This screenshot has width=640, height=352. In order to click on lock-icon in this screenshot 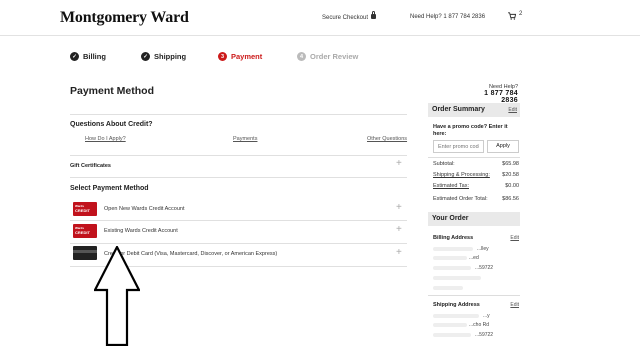, I will do `click(374, 15)`.